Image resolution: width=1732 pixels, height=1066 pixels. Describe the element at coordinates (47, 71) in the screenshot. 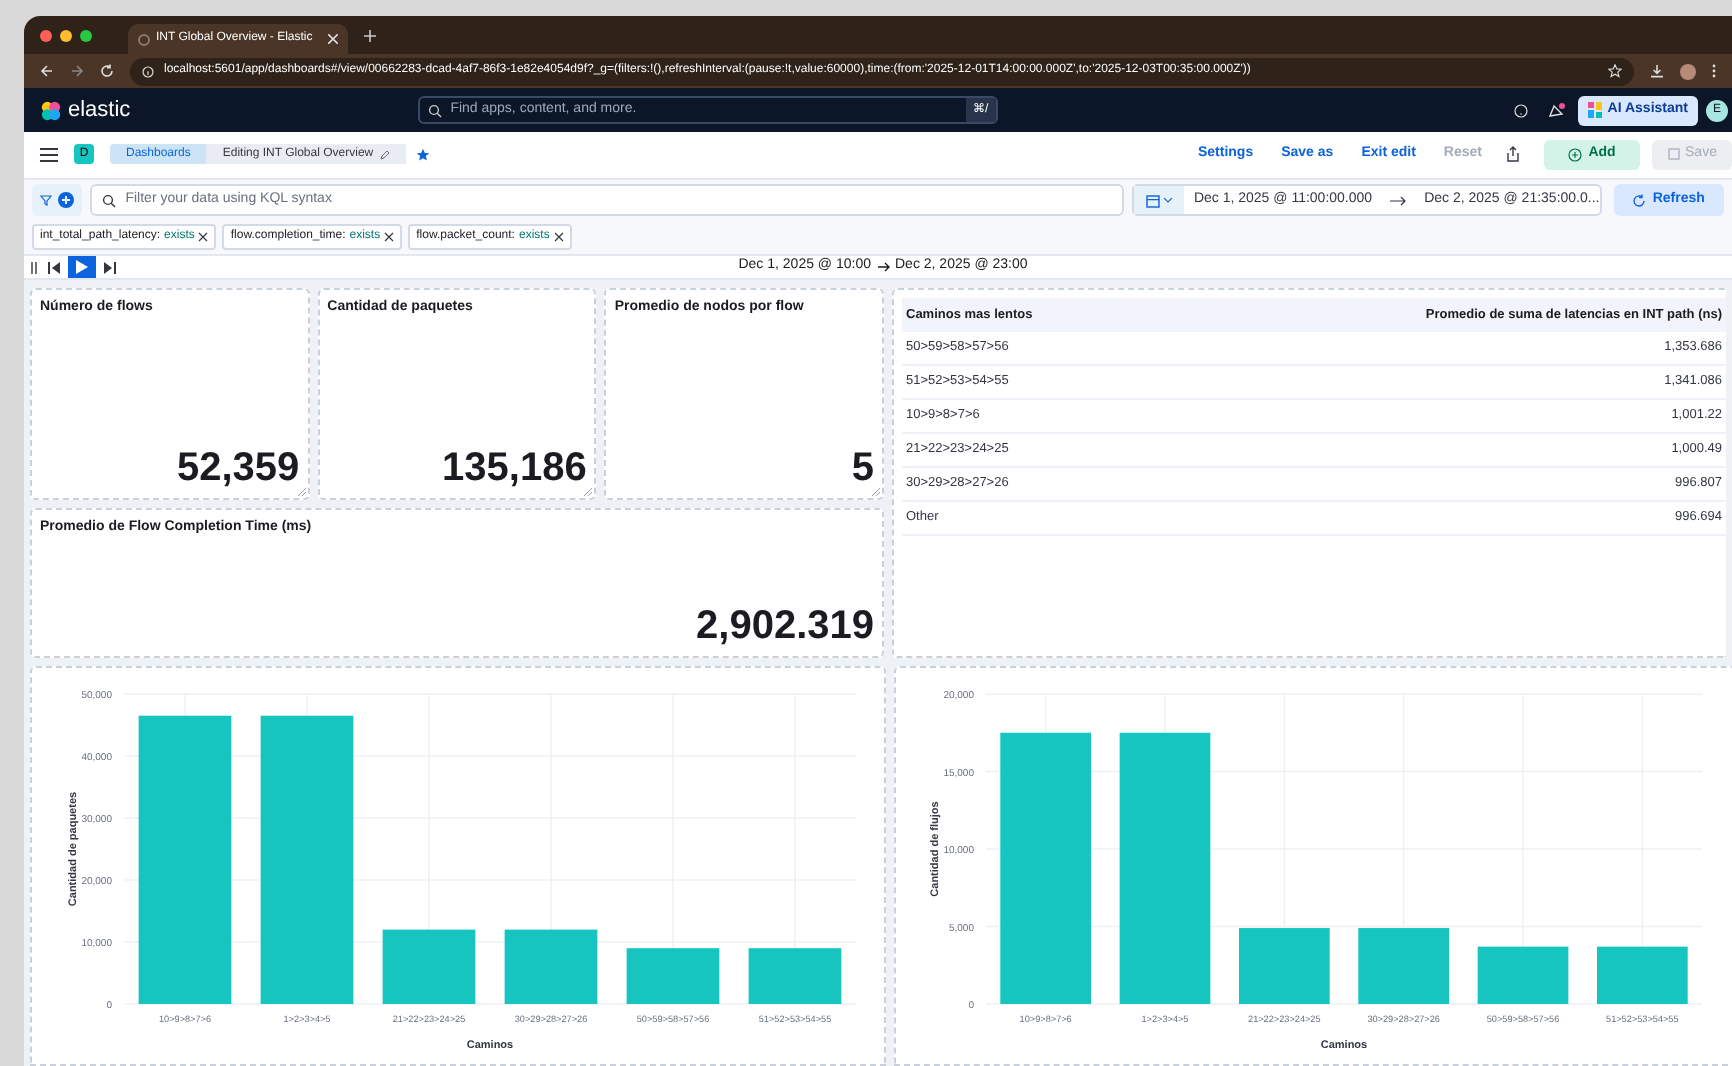

I see `back-icon` at that location.